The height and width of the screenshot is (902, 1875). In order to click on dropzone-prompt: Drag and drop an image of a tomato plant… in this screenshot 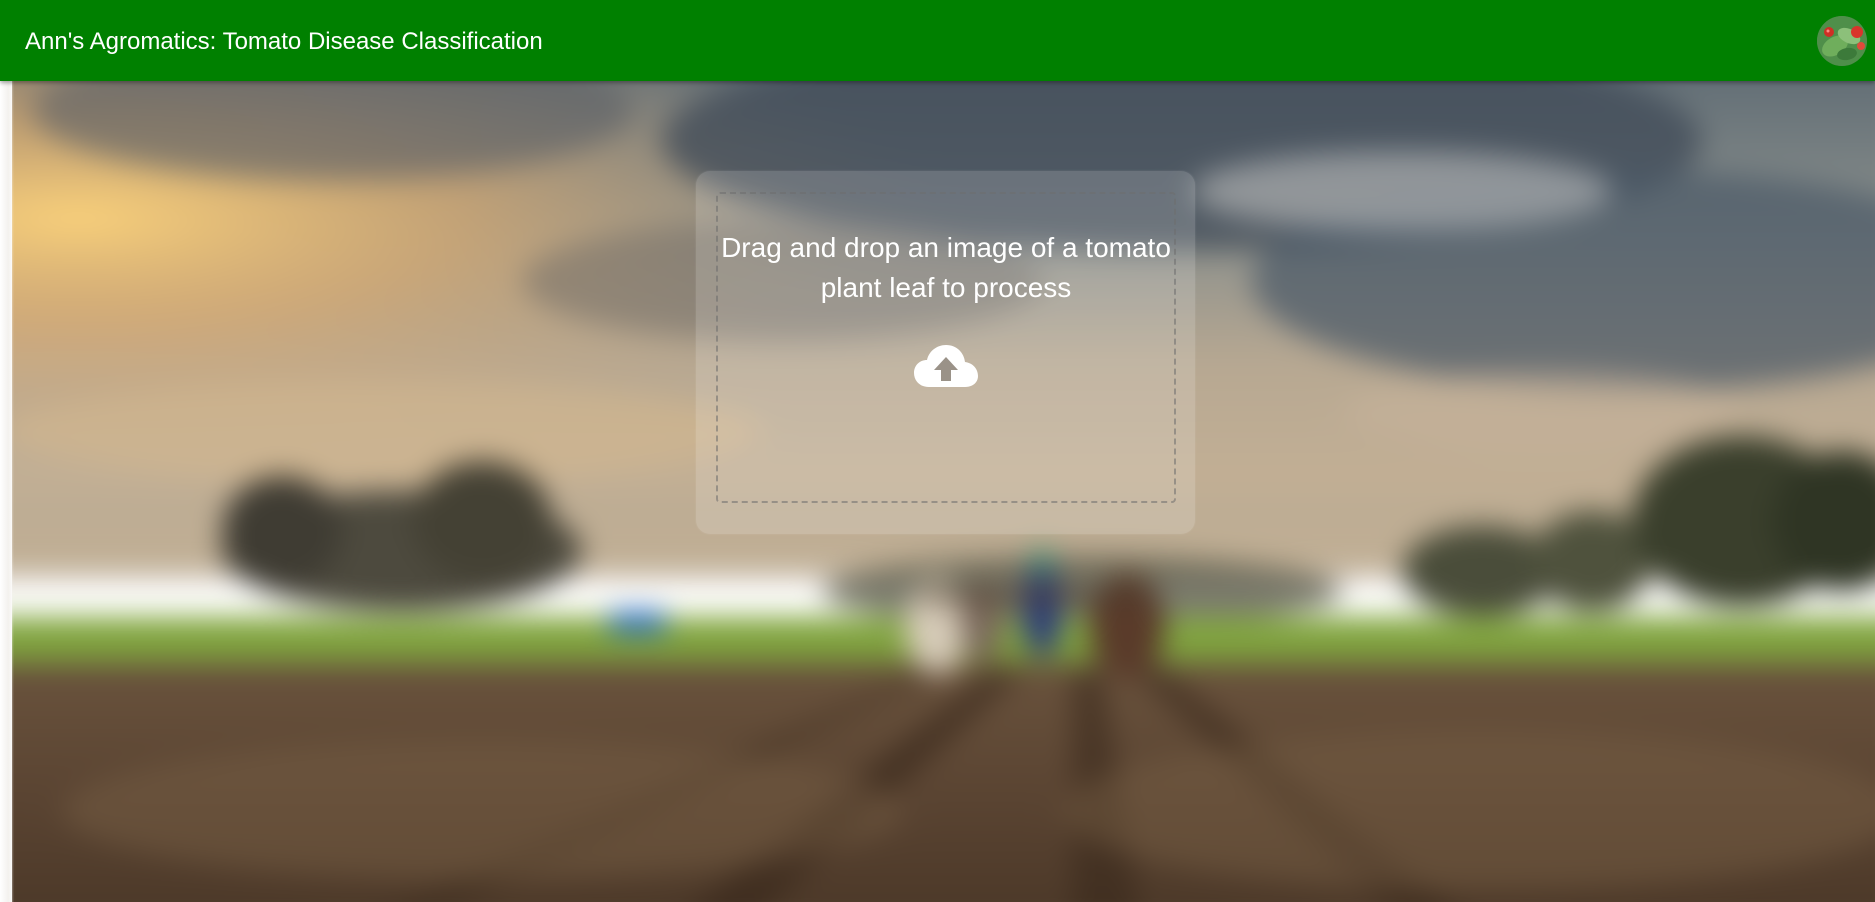, I will do `click(946, 267)`.